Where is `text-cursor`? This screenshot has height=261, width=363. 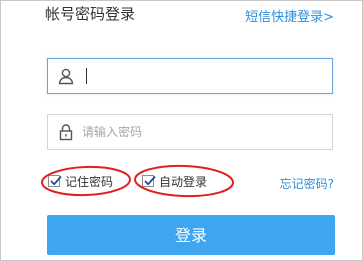
text-cursor is located at coordinates (86, 76).